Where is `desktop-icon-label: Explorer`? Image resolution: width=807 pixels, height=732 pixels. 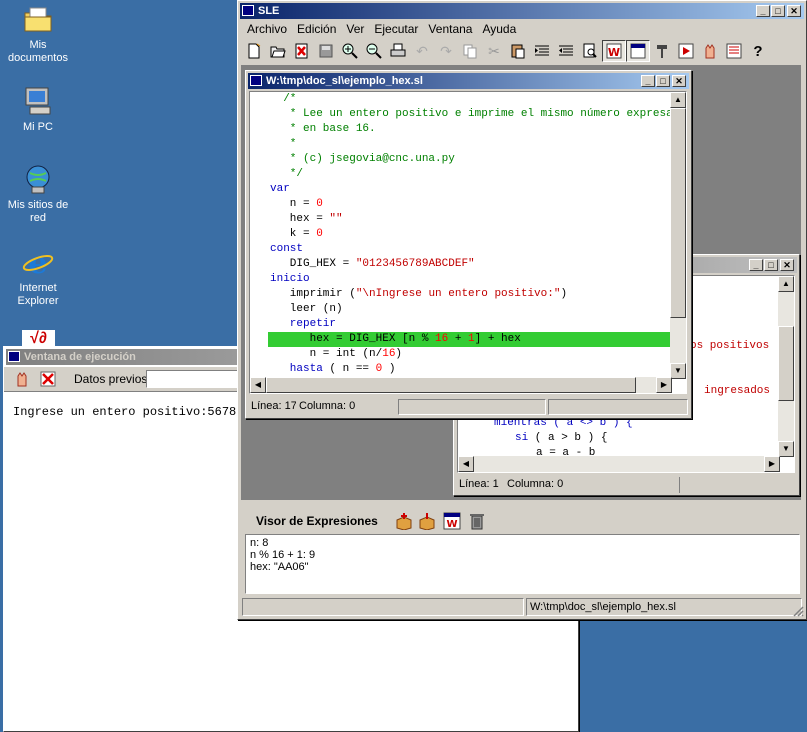 desktop-icon-label: Explorer is located at coordinates (38, 301).